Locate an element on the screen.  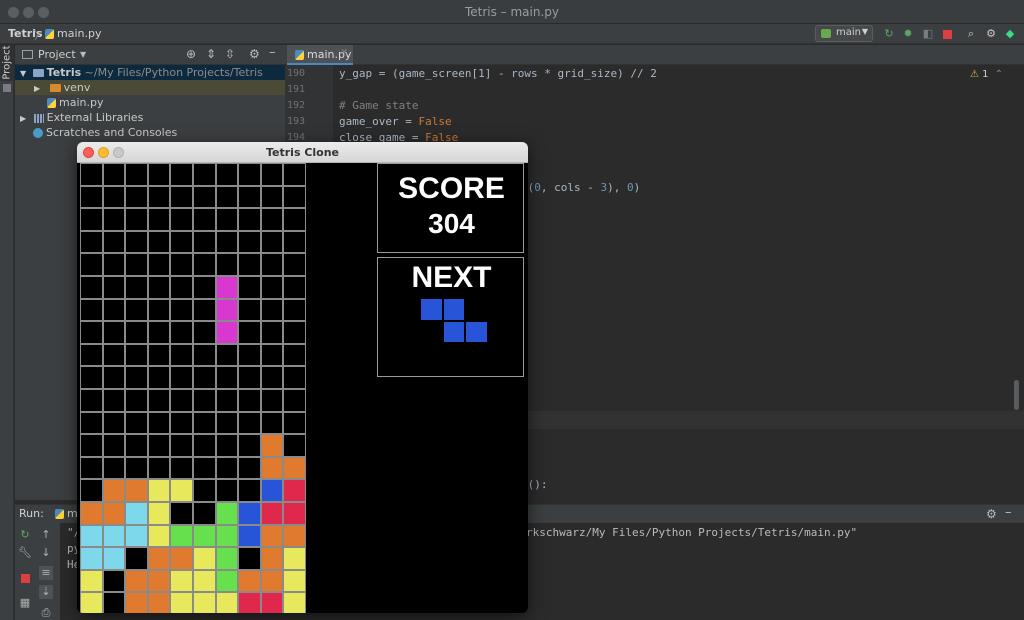
breadcrumb-file: main.py is located at coordinates (73, 33).